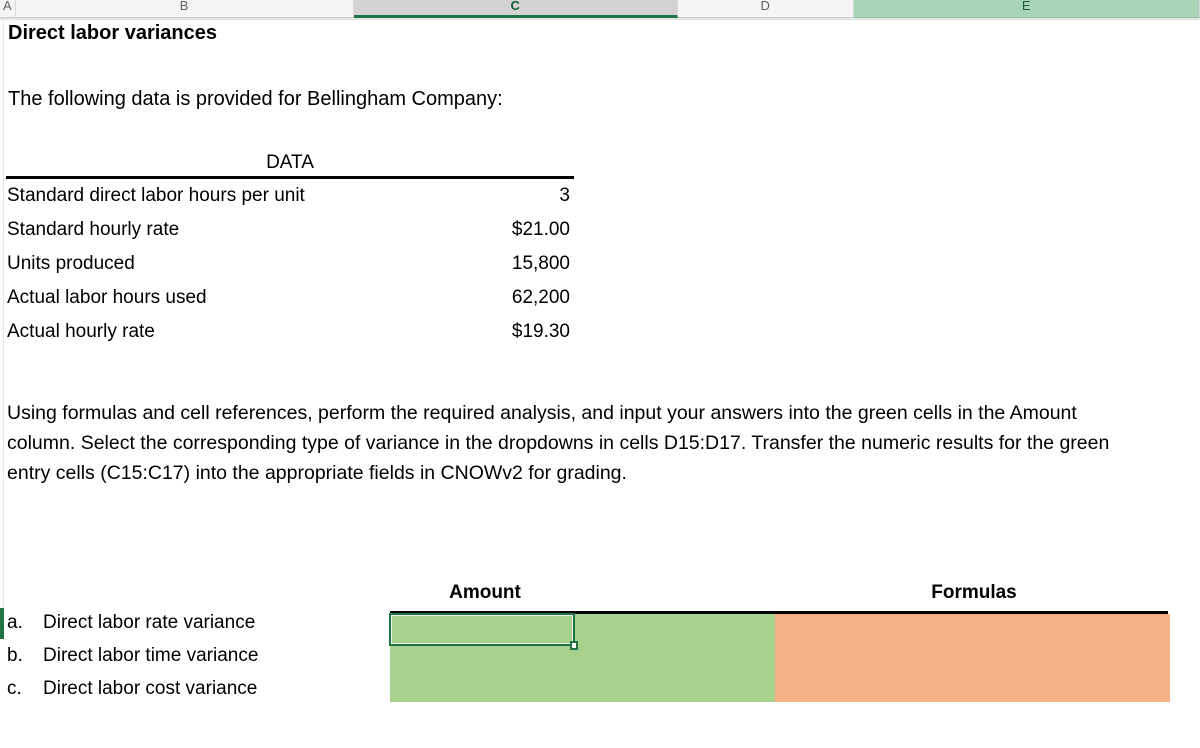  I want to click on column-header-e: E, so click(1026, 9).